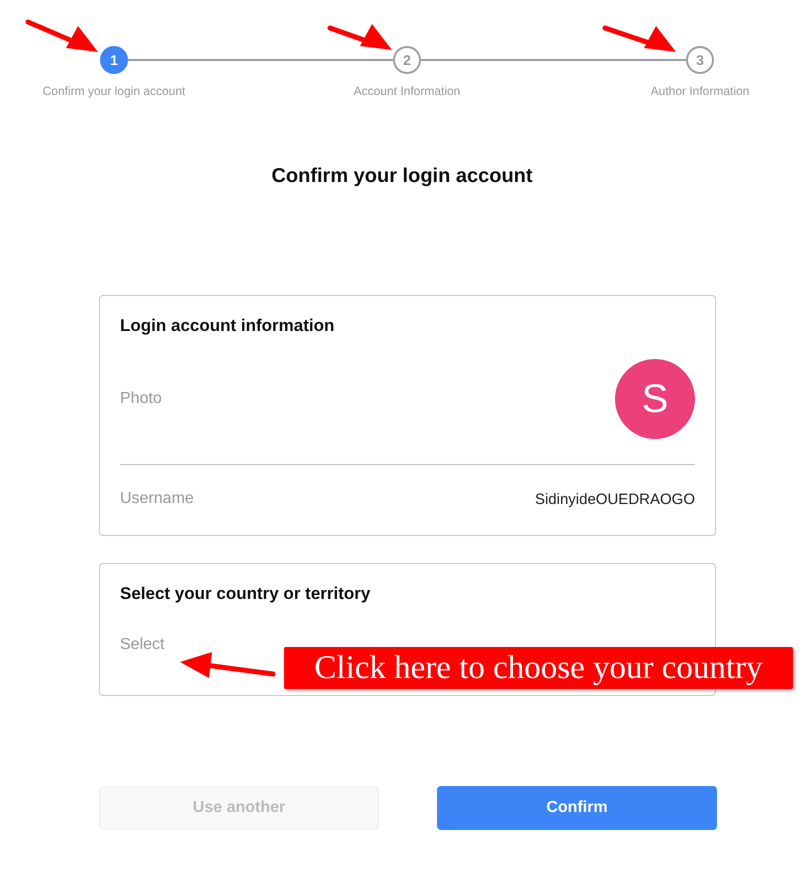  I want to click on page-title: Confirm your login account, so click(402, 176).